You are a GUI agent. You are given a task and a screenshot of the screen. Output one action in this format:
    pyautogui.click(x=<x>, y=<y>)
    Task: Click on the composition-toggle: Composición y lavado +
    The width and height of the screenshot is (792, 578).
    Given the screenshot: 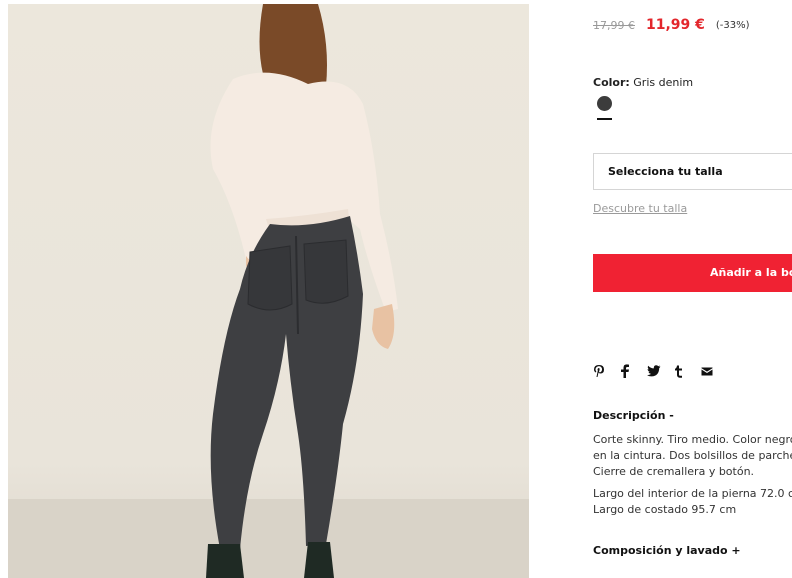 What is the action you would take?
    pyautogui.click(x=667, y=550)
    